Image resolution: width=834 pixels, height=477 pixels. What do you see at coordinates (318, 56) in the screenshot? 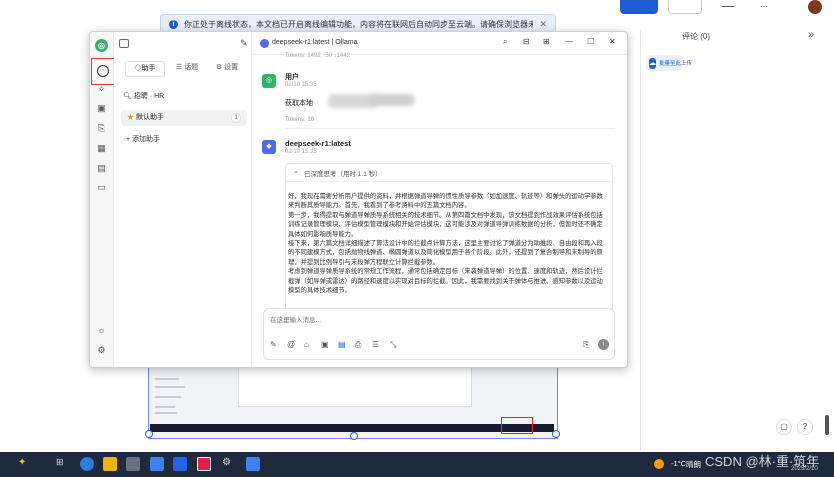
I see `token-usage: Tokens: 1492 ↑50 ↓1442` at bounding box center [318, 56].